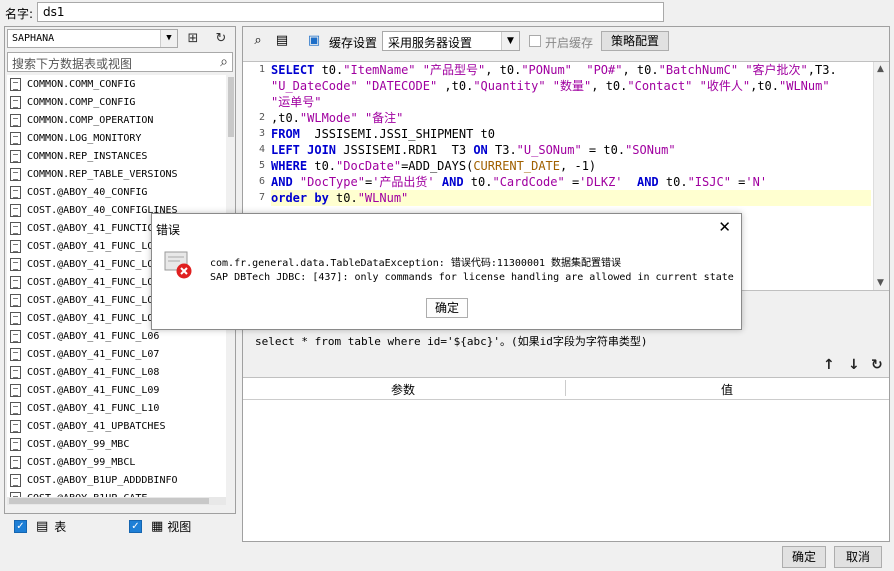  Describe the element at coordinates (116, 354) in the screenshot. I see `table-list-item: COST.@ABOY_41_FUNC_L07` at that location.